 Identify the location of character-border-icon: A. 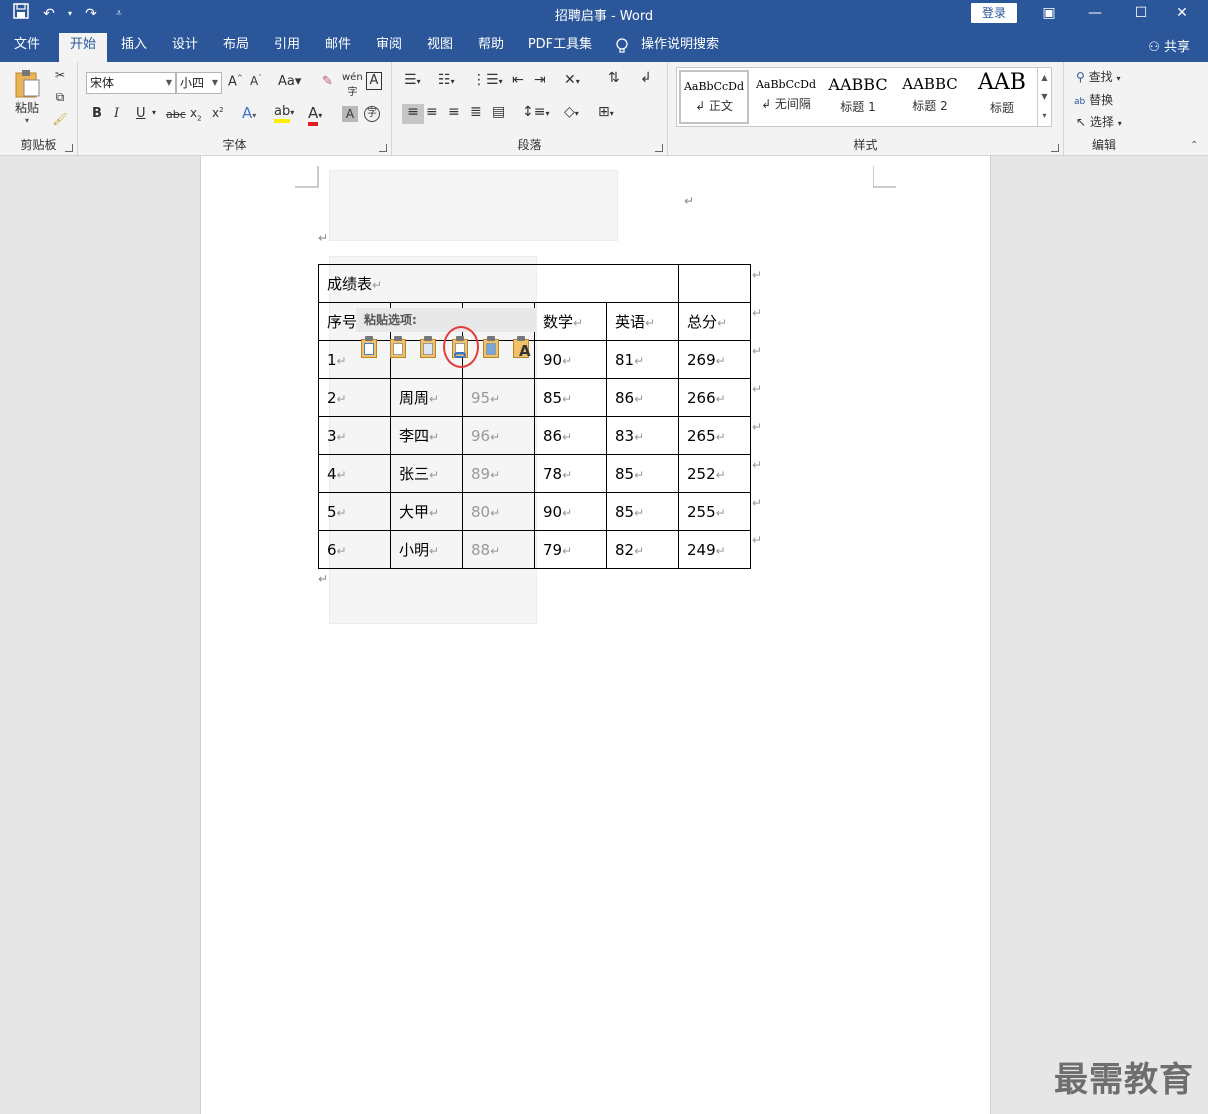
(374, 81).